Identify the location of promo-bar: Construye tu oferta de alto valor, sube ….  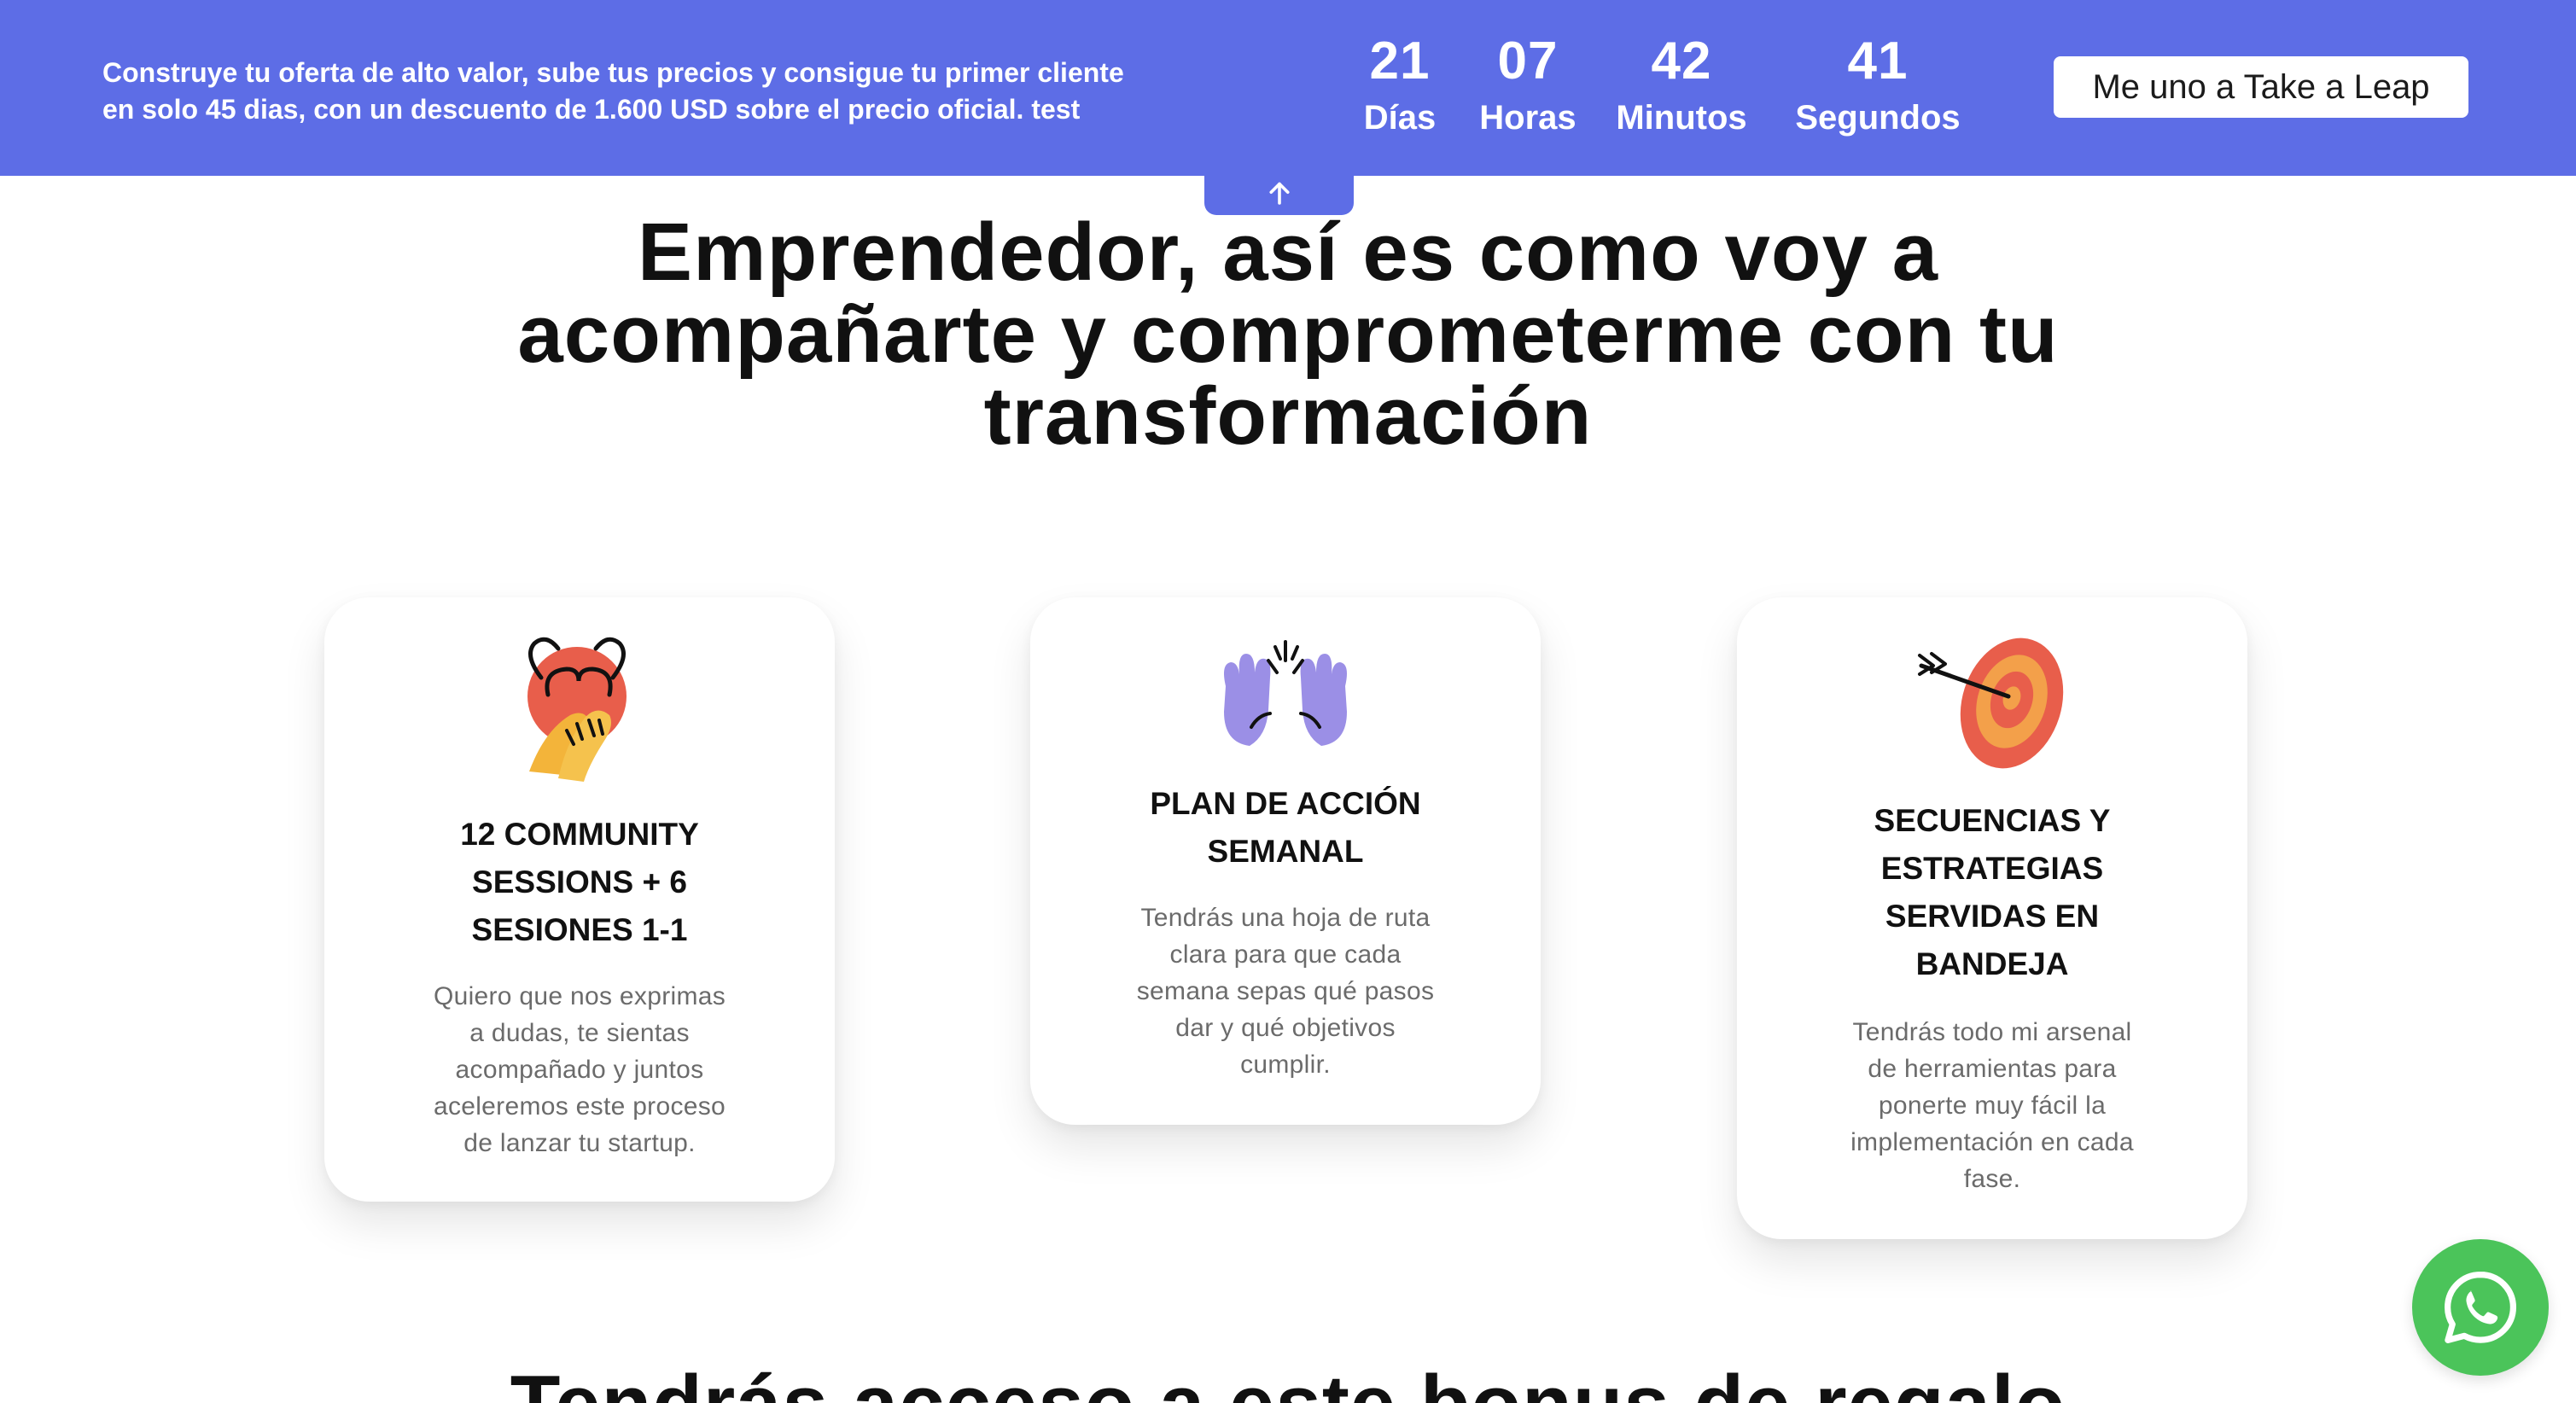
(1288, 88).